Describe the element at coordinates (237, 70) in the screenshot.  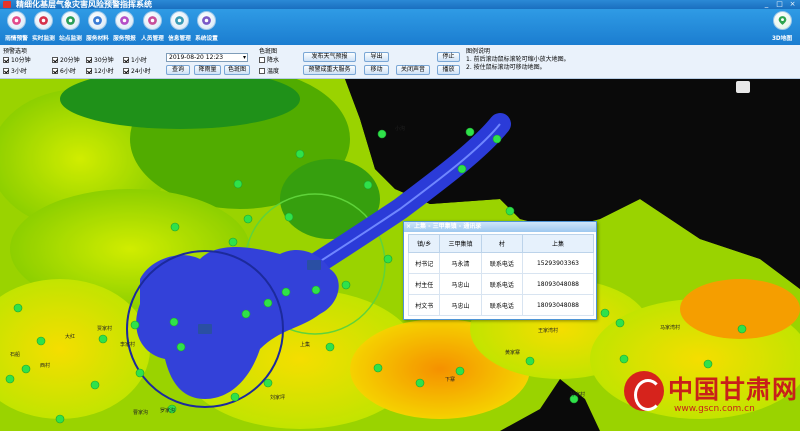
I see `color-map-button: 色斑图` at that location.